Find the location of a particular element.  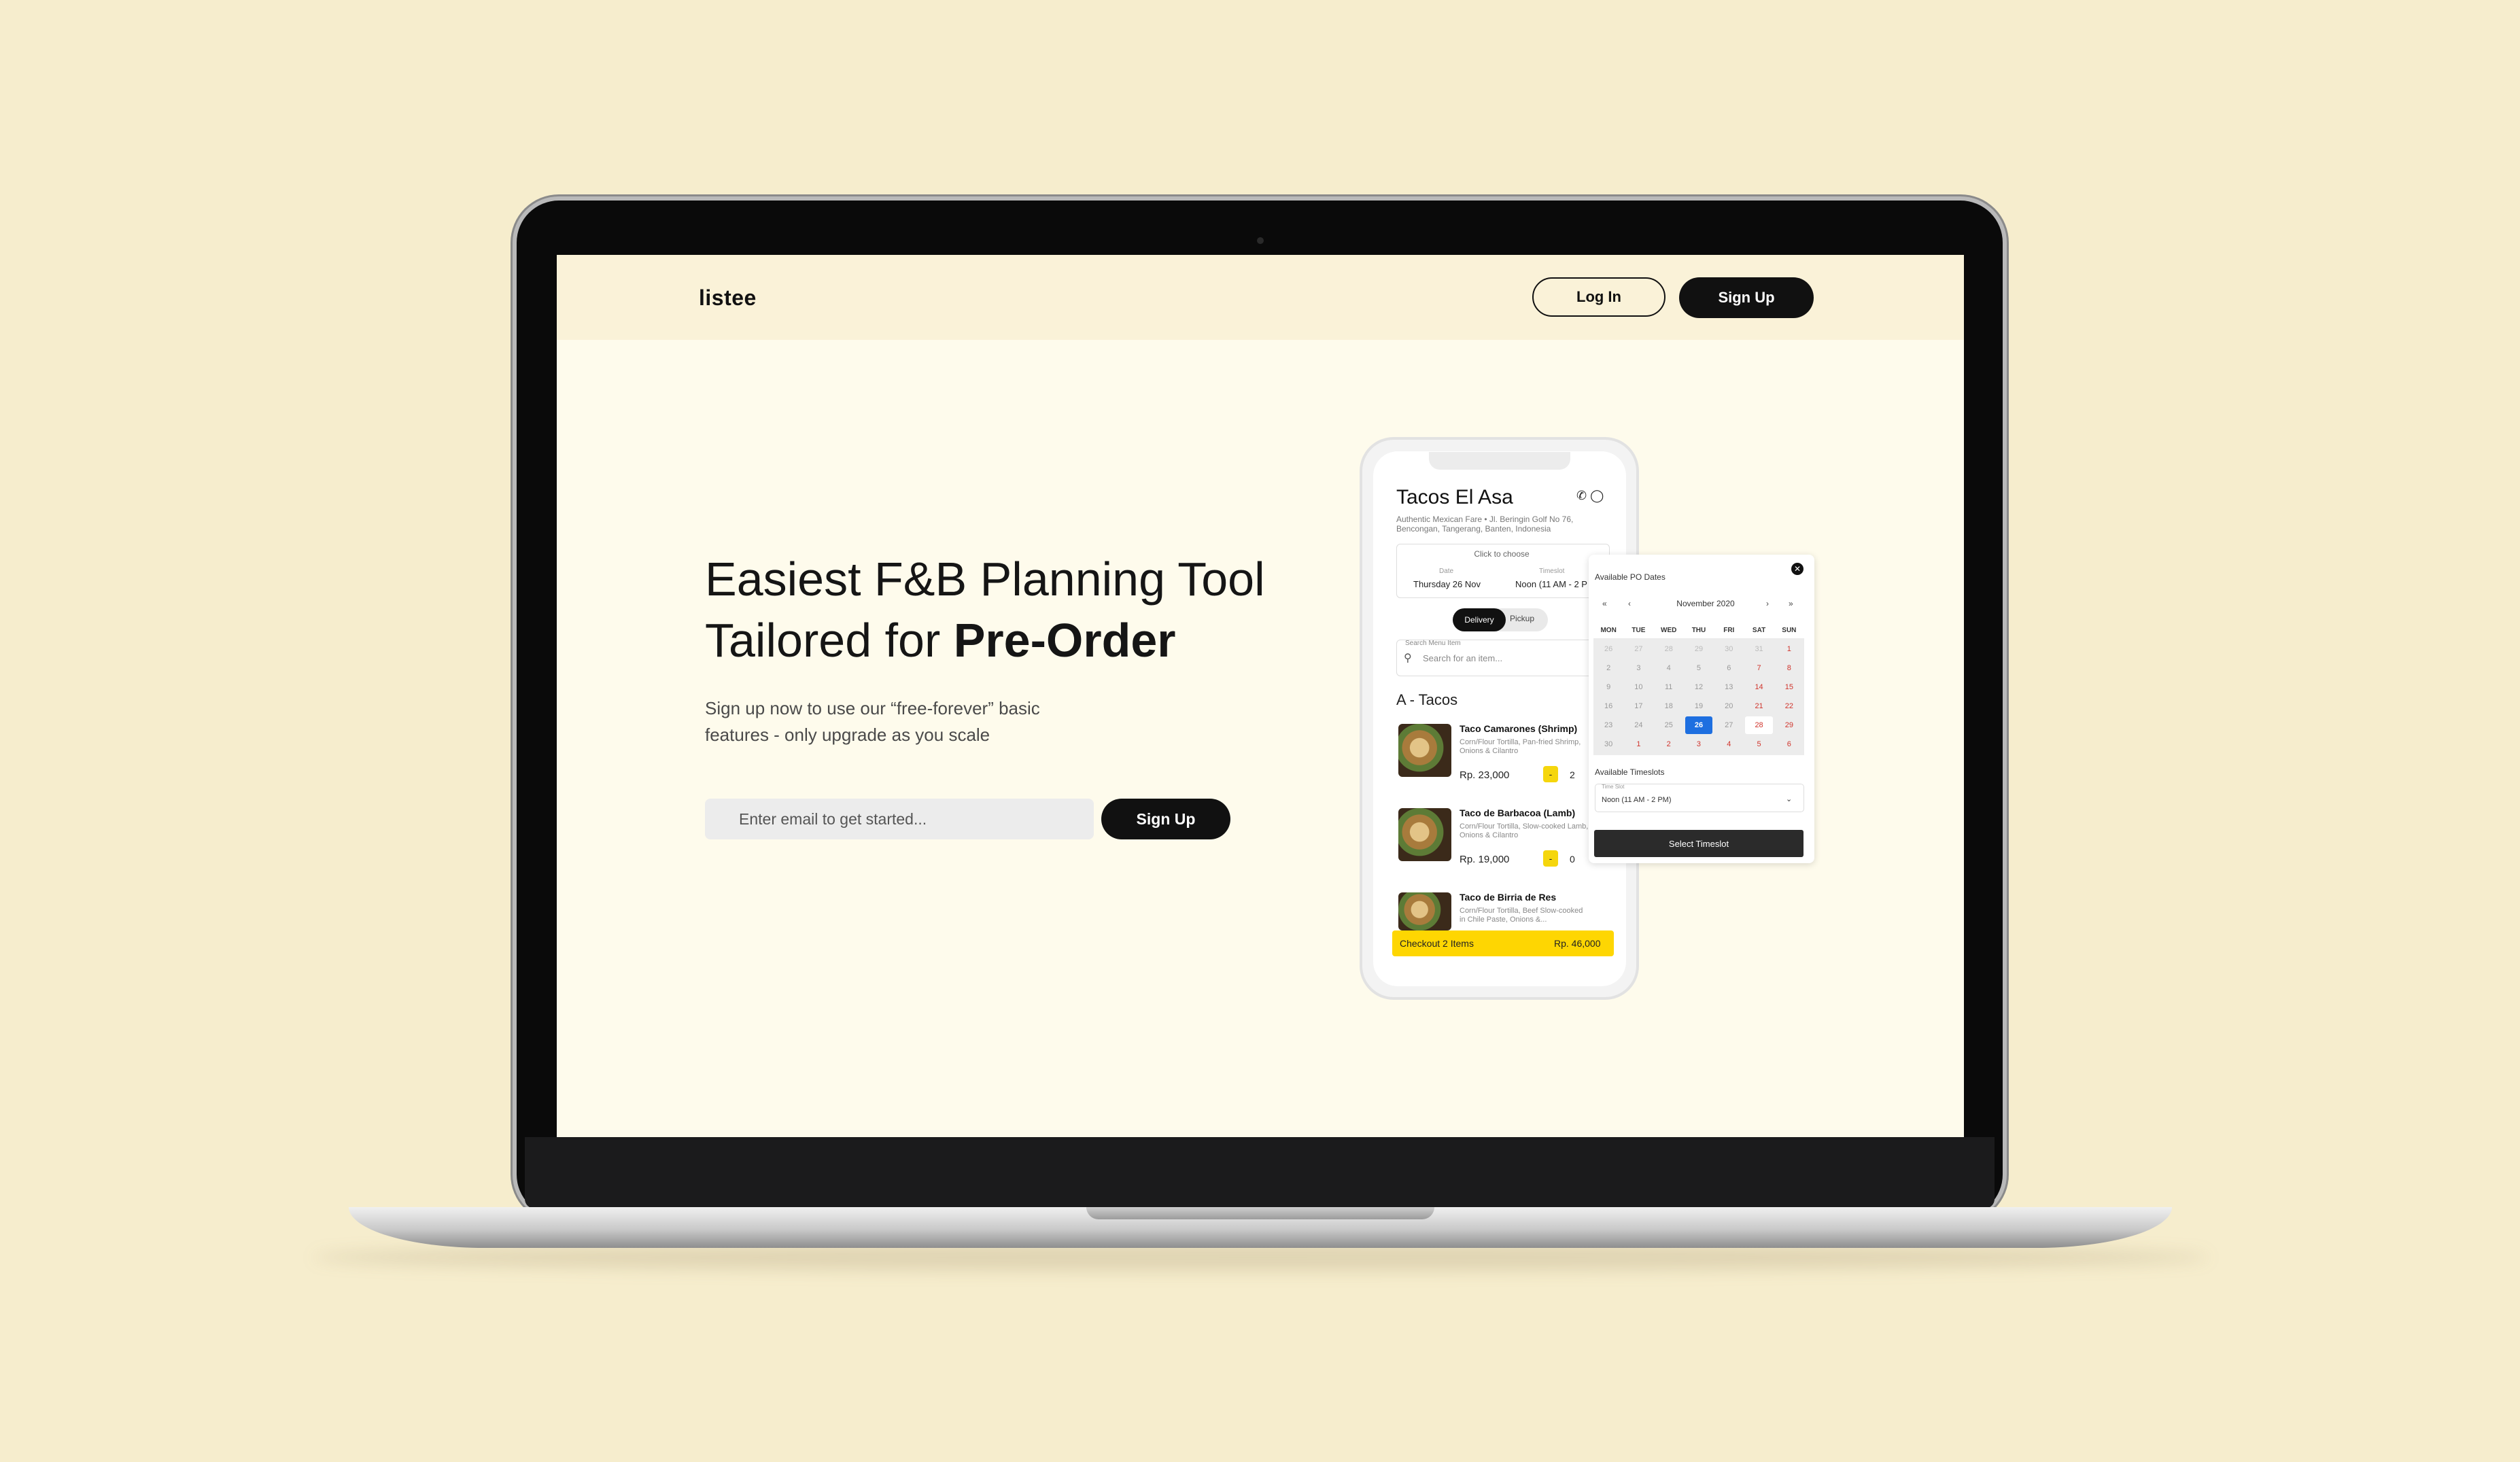

day-cell: 16 is located at coordinates (1609, 706).